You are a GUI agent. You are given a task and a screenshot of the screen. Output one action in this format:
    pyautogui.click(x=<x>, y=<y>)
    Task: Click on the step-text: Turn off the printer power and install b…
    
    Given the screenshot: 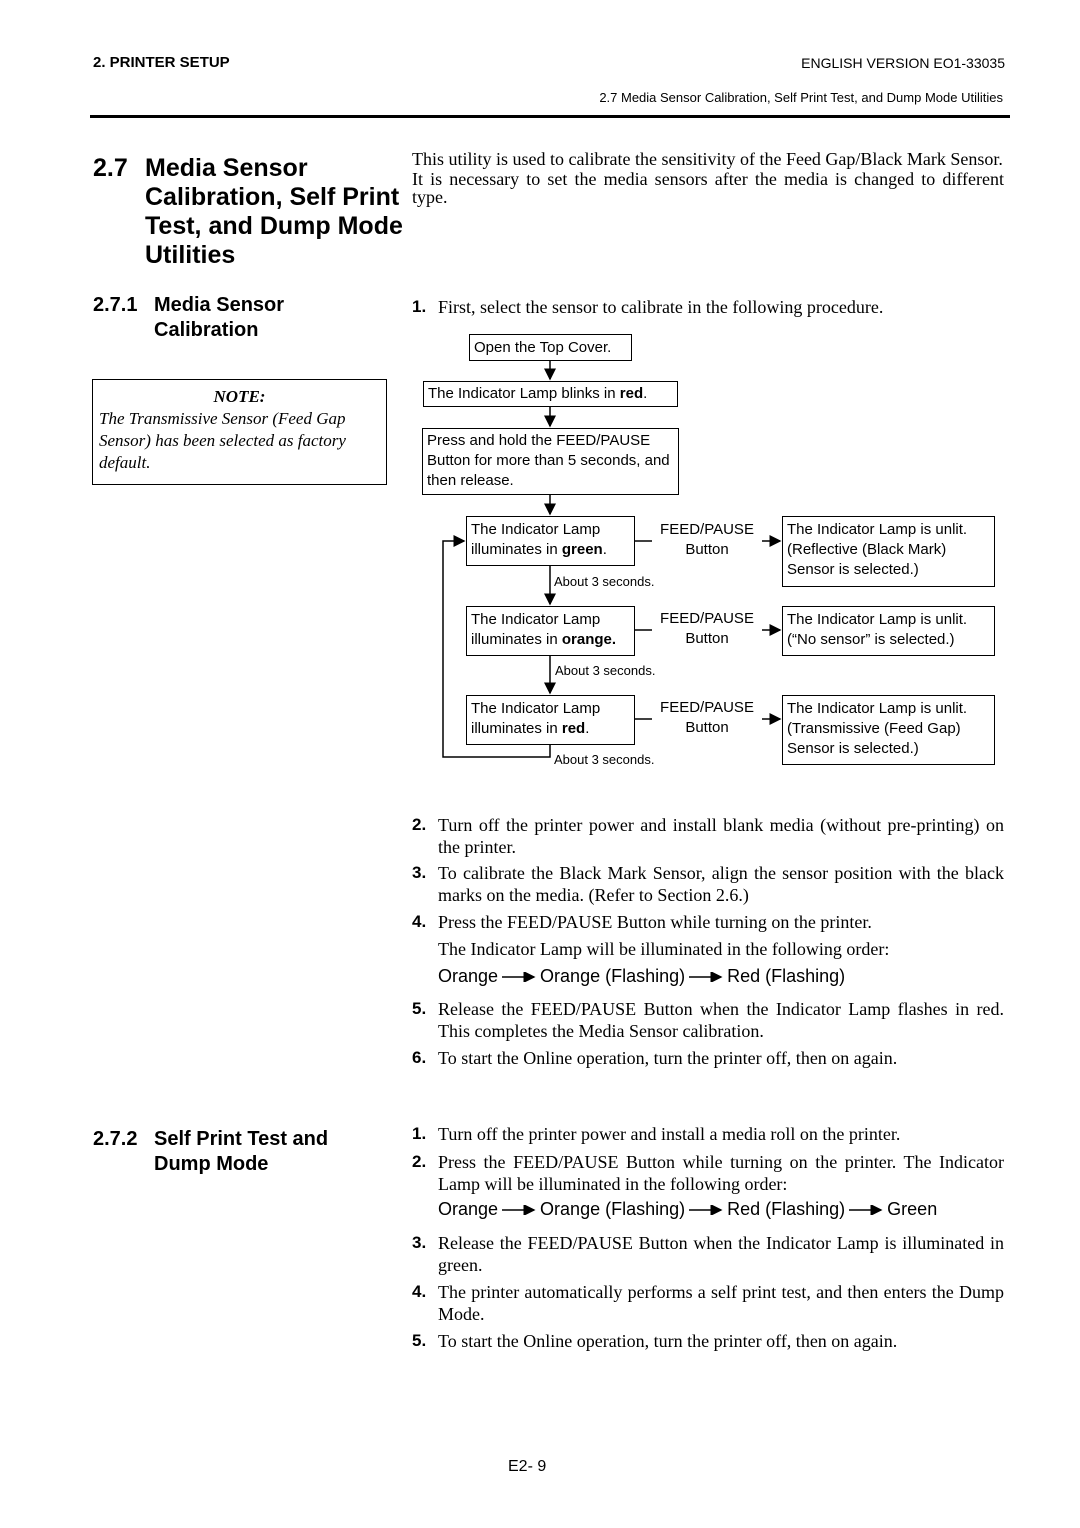 What is the action you would take?
    pyautogui.click(x=721, y=836)
    